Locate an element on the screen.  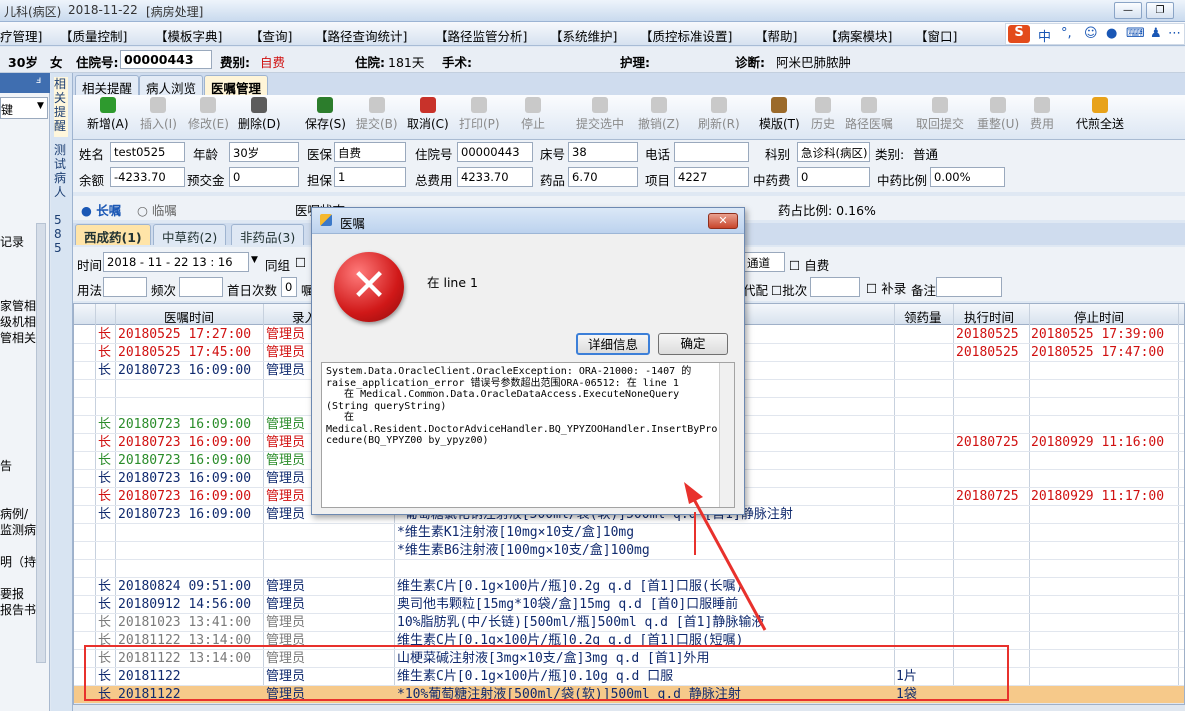
left-item-monitor: 监测病 is located at coordinates (18, 529).